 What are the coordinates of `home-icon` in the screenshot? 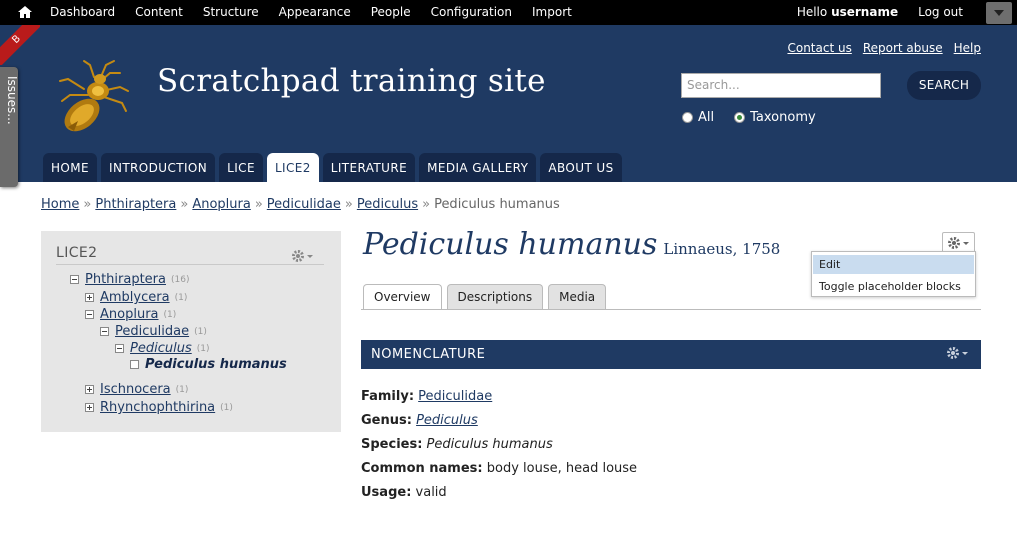 It's located at (25, 12).